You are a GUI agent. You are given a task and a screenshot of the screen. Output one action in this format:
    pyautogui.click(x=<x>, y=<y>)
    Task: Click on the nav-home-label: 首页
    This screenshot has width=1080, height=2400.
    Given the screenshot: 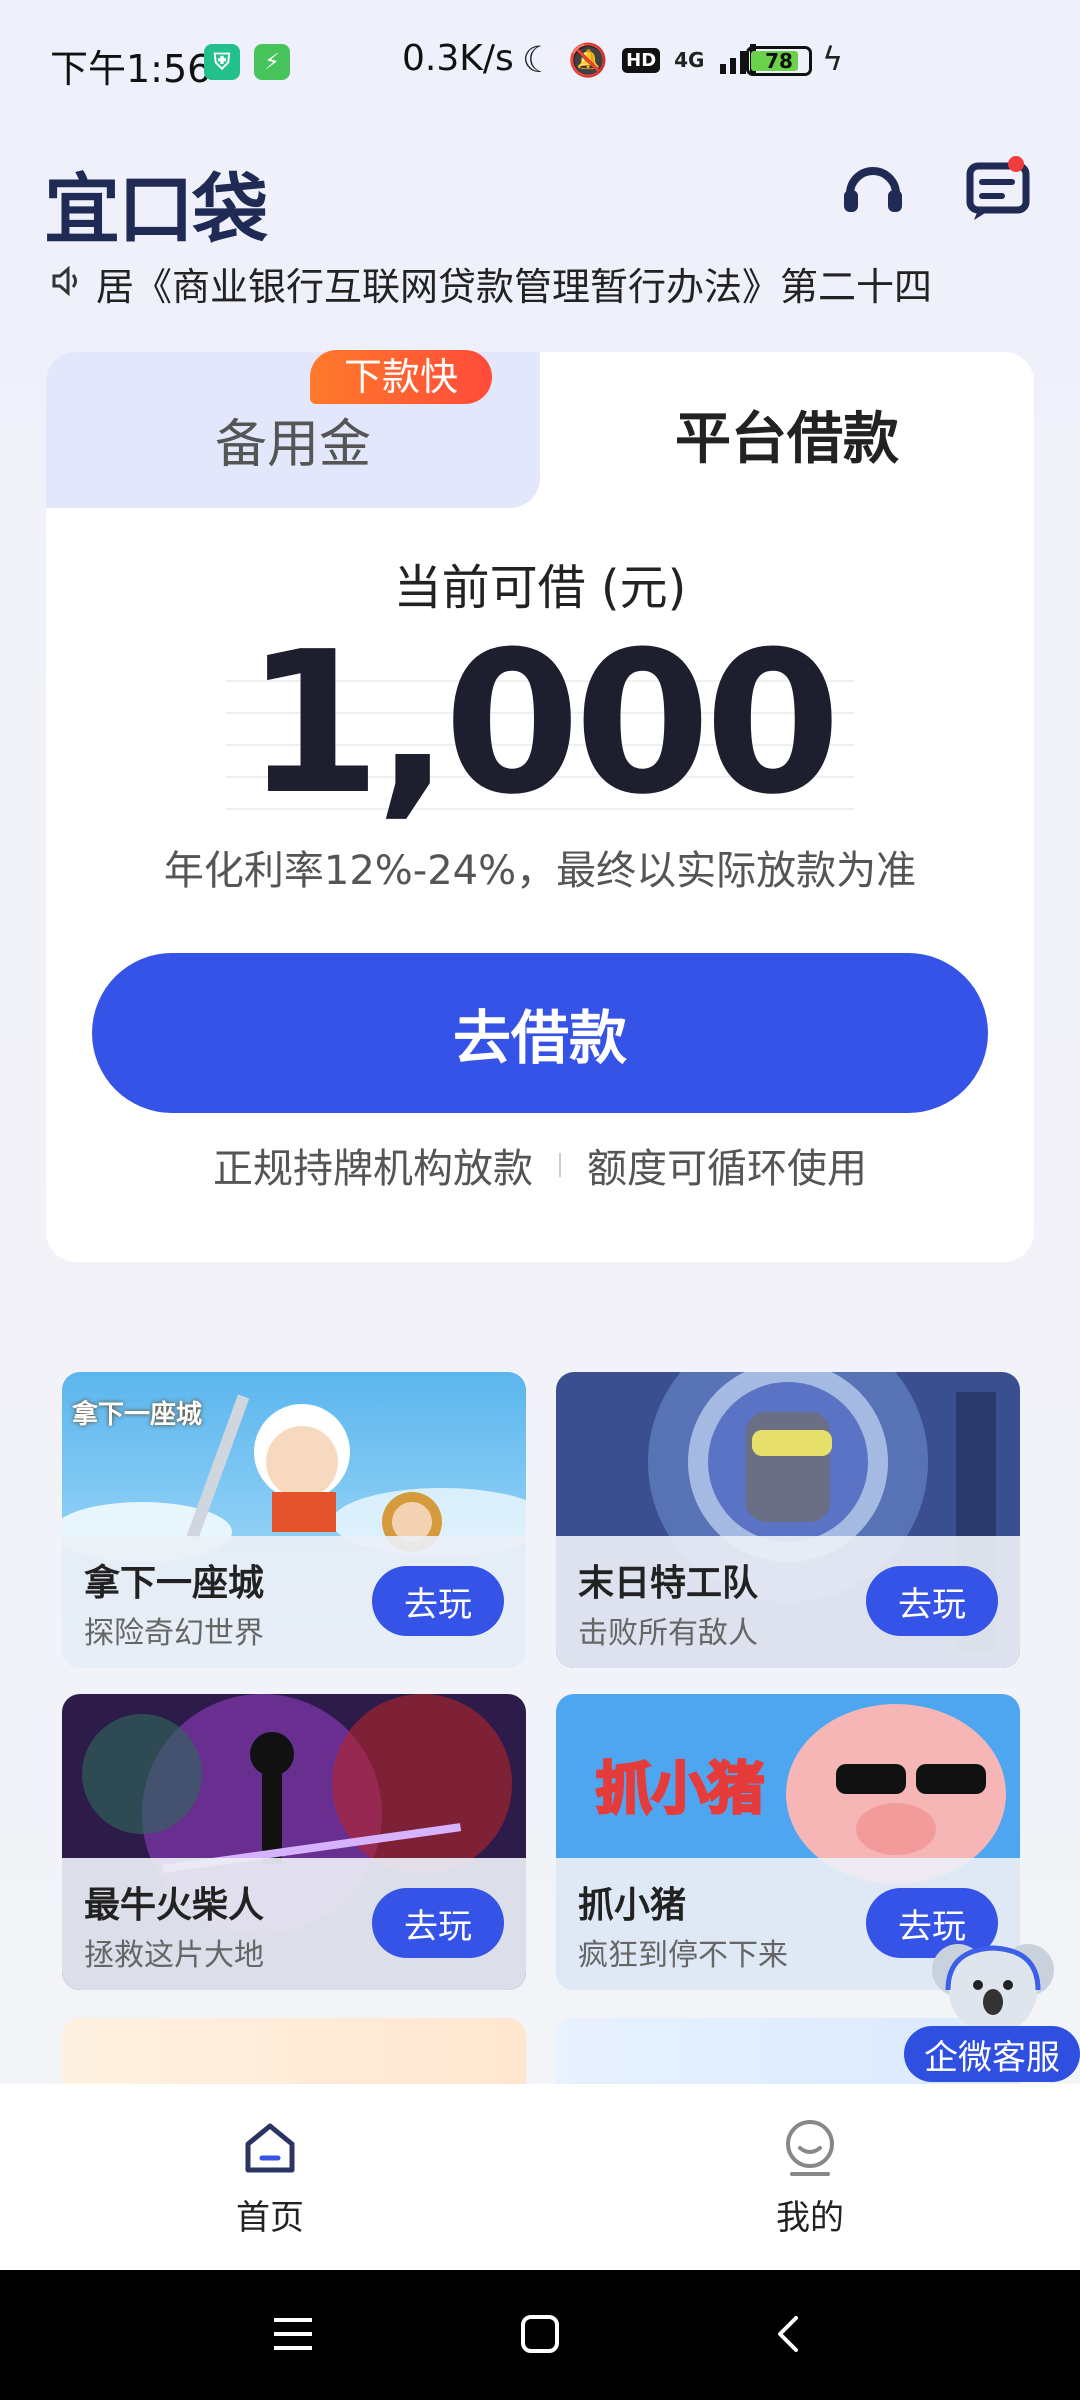 What is the action you would take?
    pyautogui.click(x=270, y=2218)
    